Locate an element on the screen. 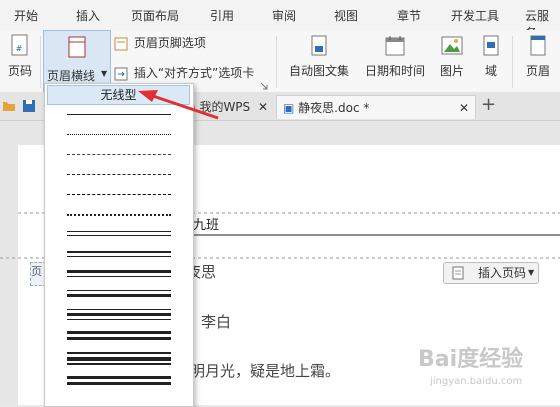 This screenshot has width=560, height=407. header-button: 页眉 is located at coordinates (538, 56).